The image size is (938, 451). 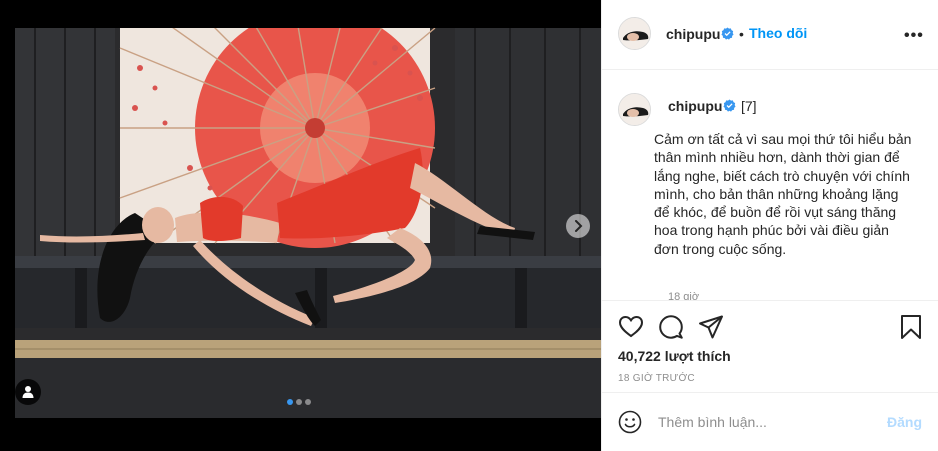 I want to click on carousel-indicator, so click(x=299, y=402).